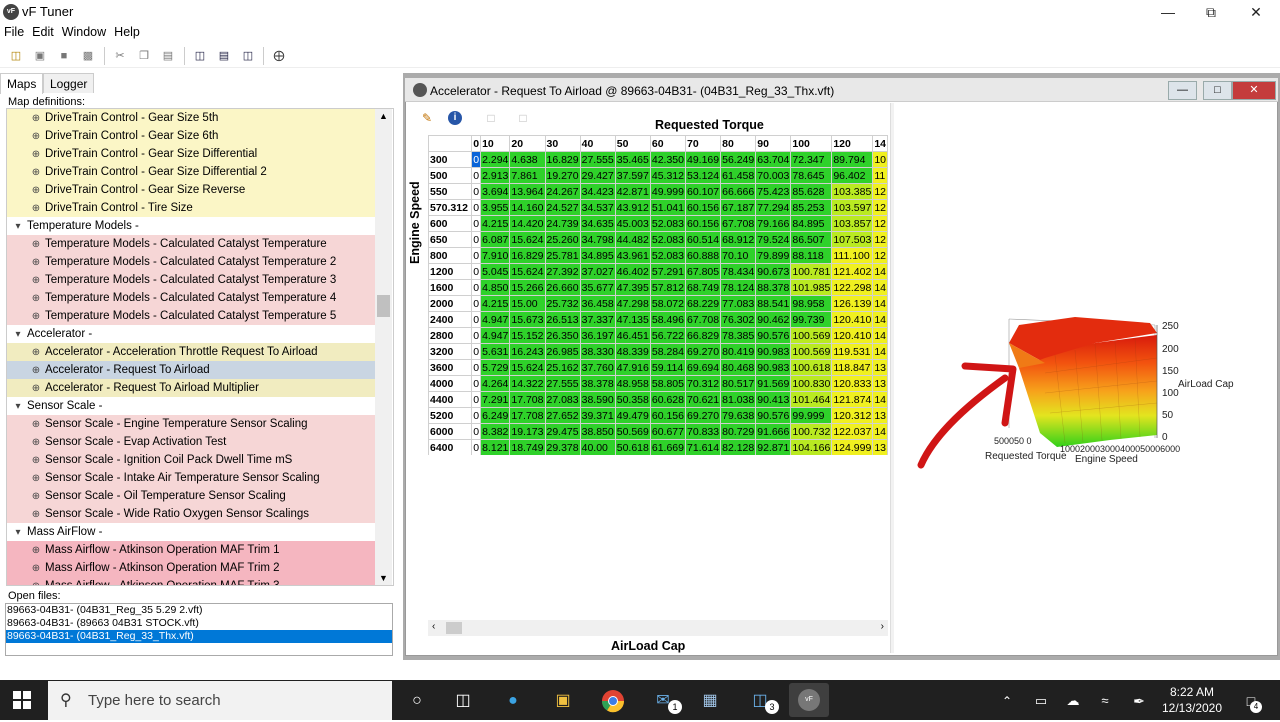 This screenshot has height=722, width=1280. Describe the element at coordinates (22, 700) in the screenshot. I see `windows-start-icon` at that location.